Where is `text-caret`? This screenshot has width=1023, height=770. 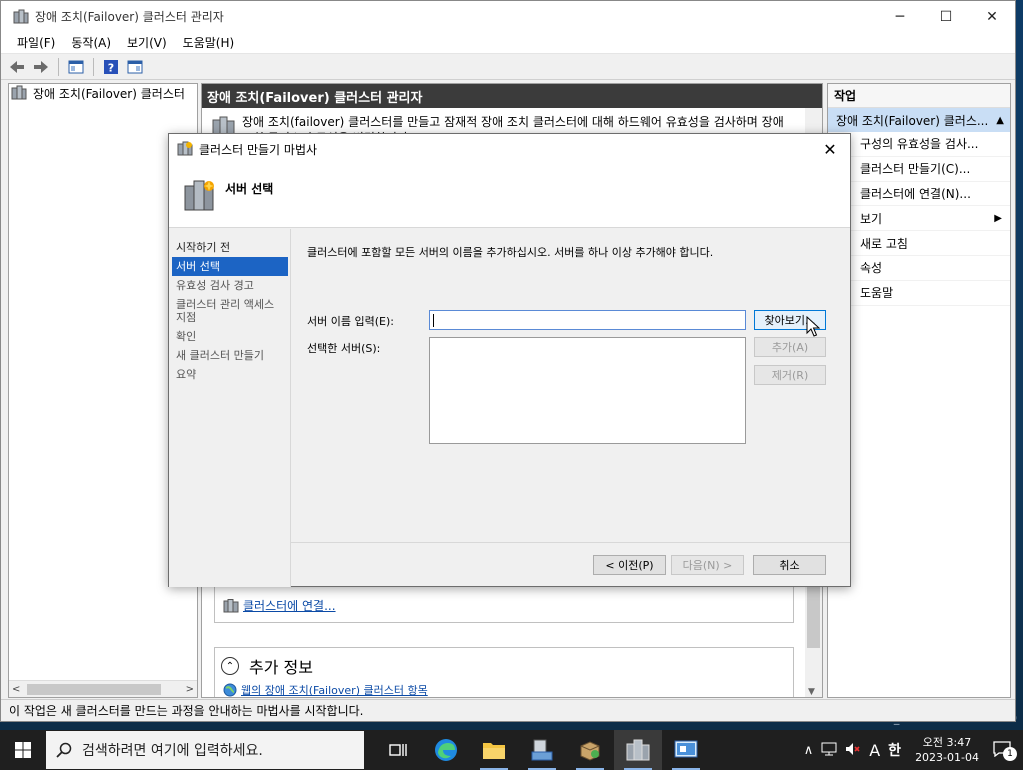
text-caret is located at coordinates (433, 320).